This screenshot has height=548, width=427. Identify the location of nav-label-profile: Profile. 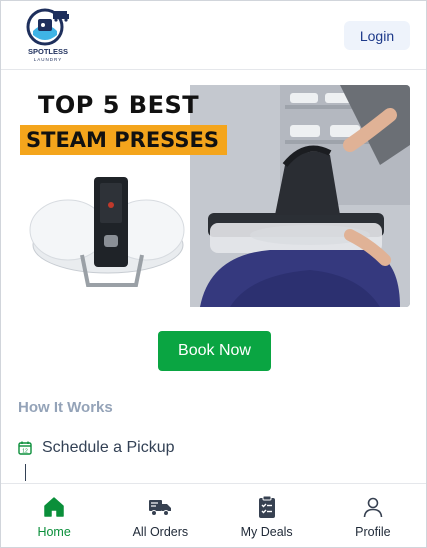
(373, 532).